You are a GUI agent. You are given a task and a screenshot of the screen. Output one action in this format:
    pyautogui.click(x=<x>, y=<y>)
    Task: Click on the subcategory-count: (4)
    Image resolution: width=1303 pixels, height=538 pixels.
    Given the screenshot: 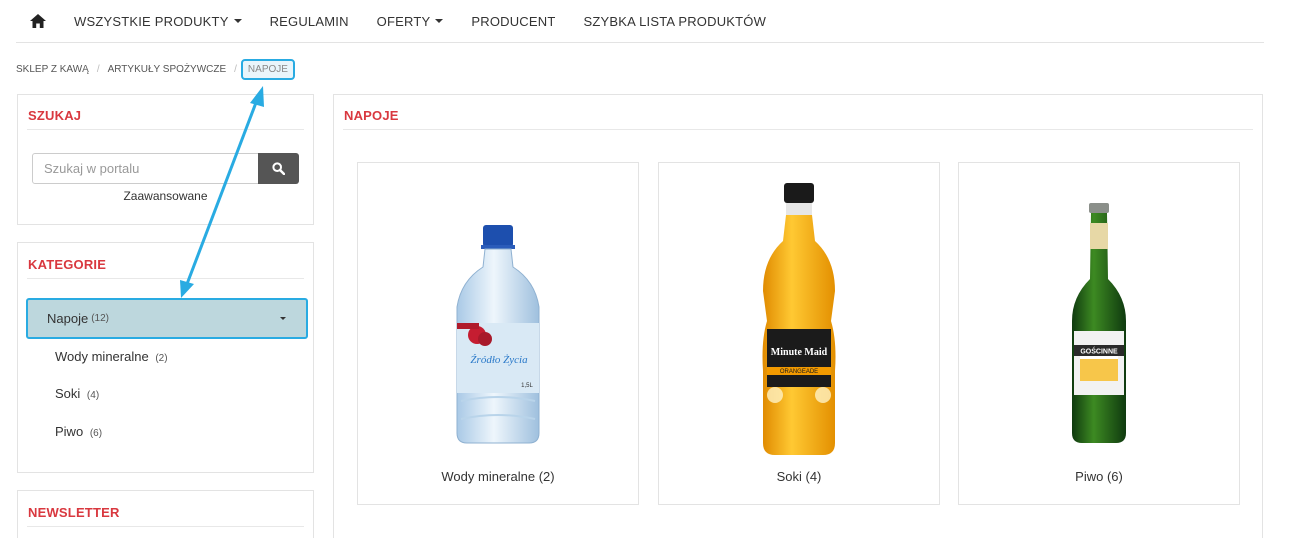 What is the action you would take?
    pyautogui.click(x=93, y=395)
    